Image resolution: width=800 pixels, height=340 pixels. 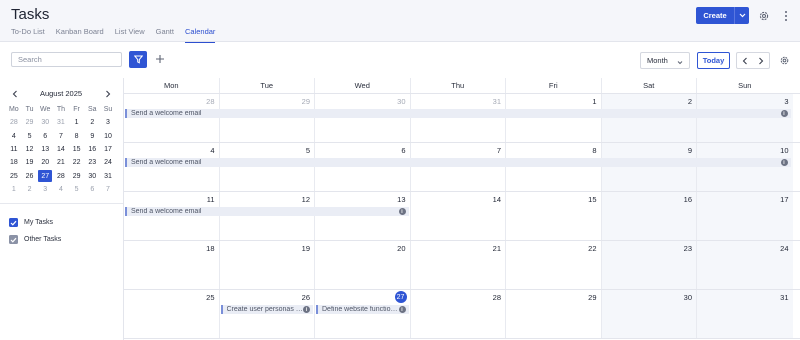 I want to click on tab-list-view: List View, so click(x=130, y=35).